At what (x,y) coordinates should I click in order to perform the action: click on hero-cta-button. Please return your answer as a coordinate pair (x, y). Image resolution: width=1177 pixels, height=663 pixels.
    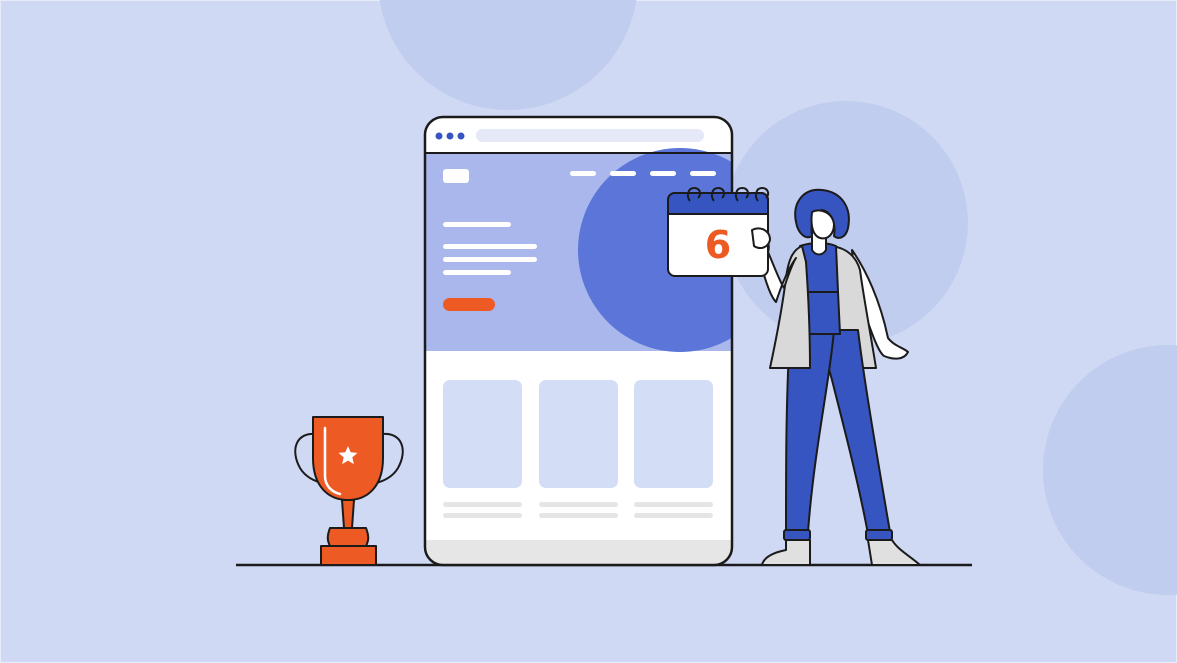
    Looking at the image, I should click on (469, 304).